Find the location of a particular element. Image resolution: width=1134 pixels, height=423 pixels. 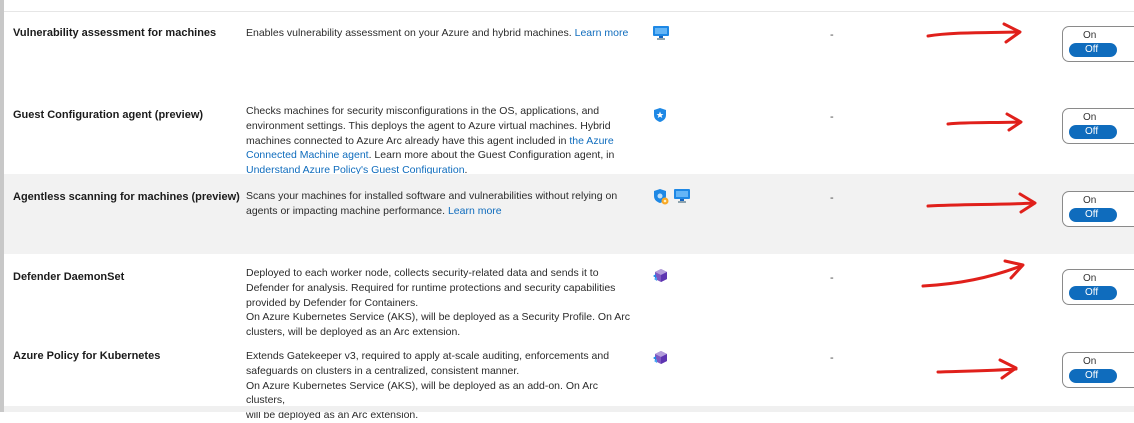

shield-star-icon is located at coordinates (660, 115).